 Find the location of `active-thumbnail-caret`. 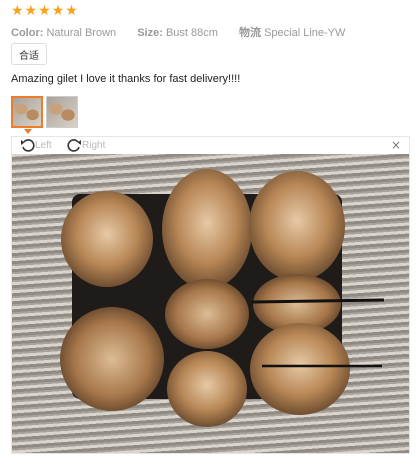

active-thumbnail-caret is located at coordinates (28, 131).